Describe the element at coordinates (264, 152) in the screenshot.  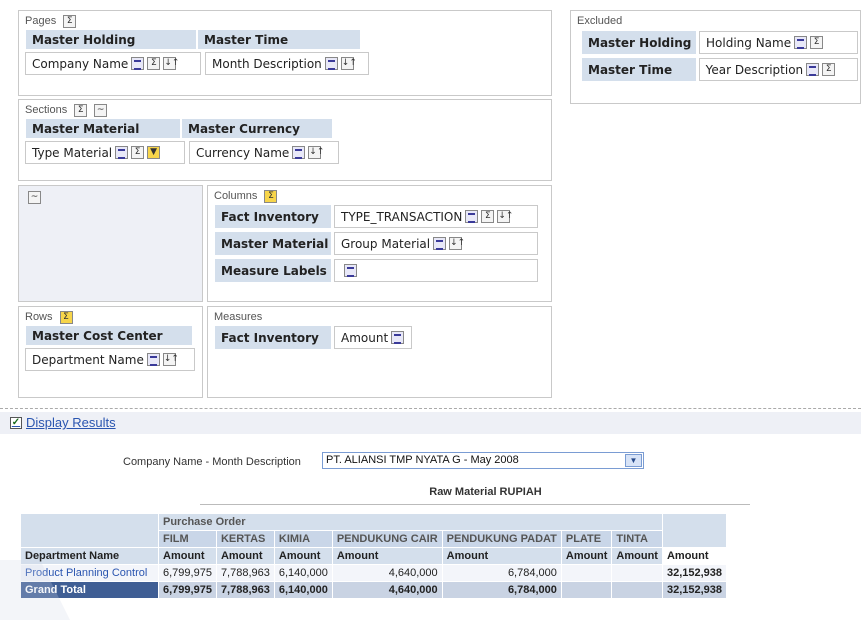
I see `sections-cell-currency-name: Currency Name ↓↑` at that location.